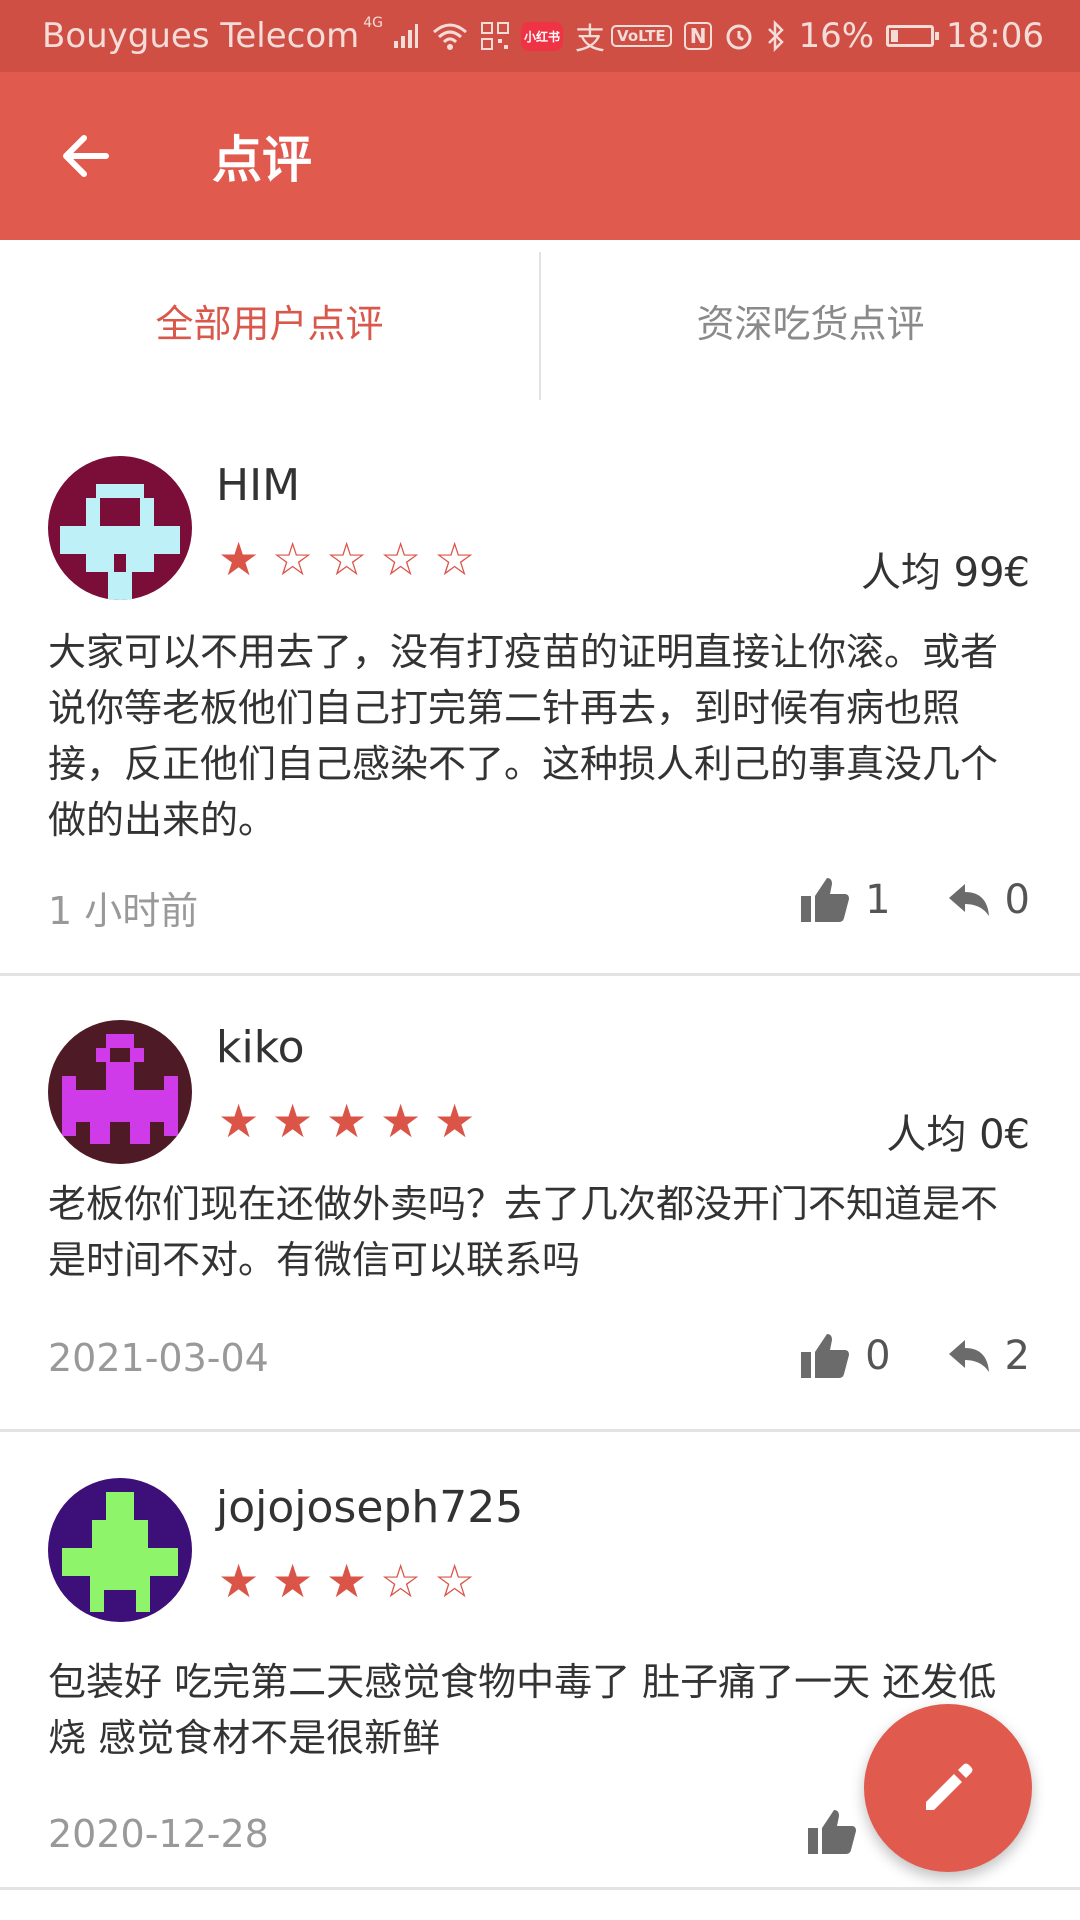 The image size is (1080, 1920). Describe the element at coordinates (698, 36) in the screenshot. I see `nfc-icon: N` at that location.